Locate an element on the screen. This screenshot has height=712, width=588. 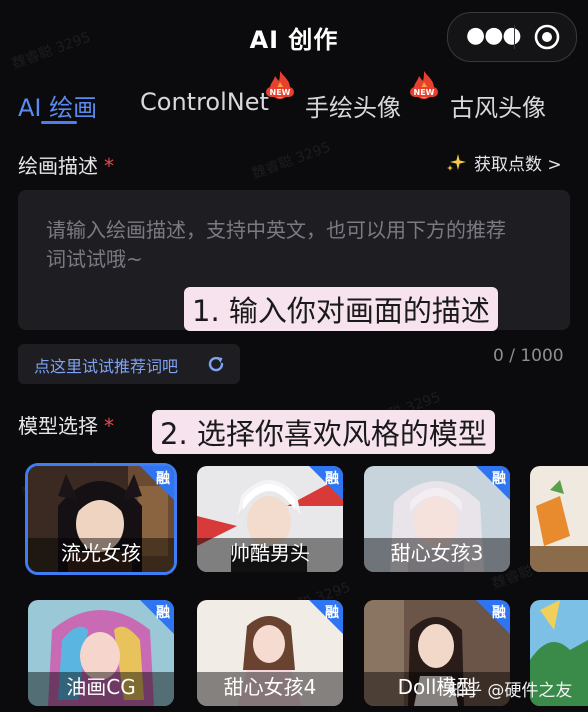
model-card-liuguang-girl: 融 流光女孩 is located at coordinates (101, 519).